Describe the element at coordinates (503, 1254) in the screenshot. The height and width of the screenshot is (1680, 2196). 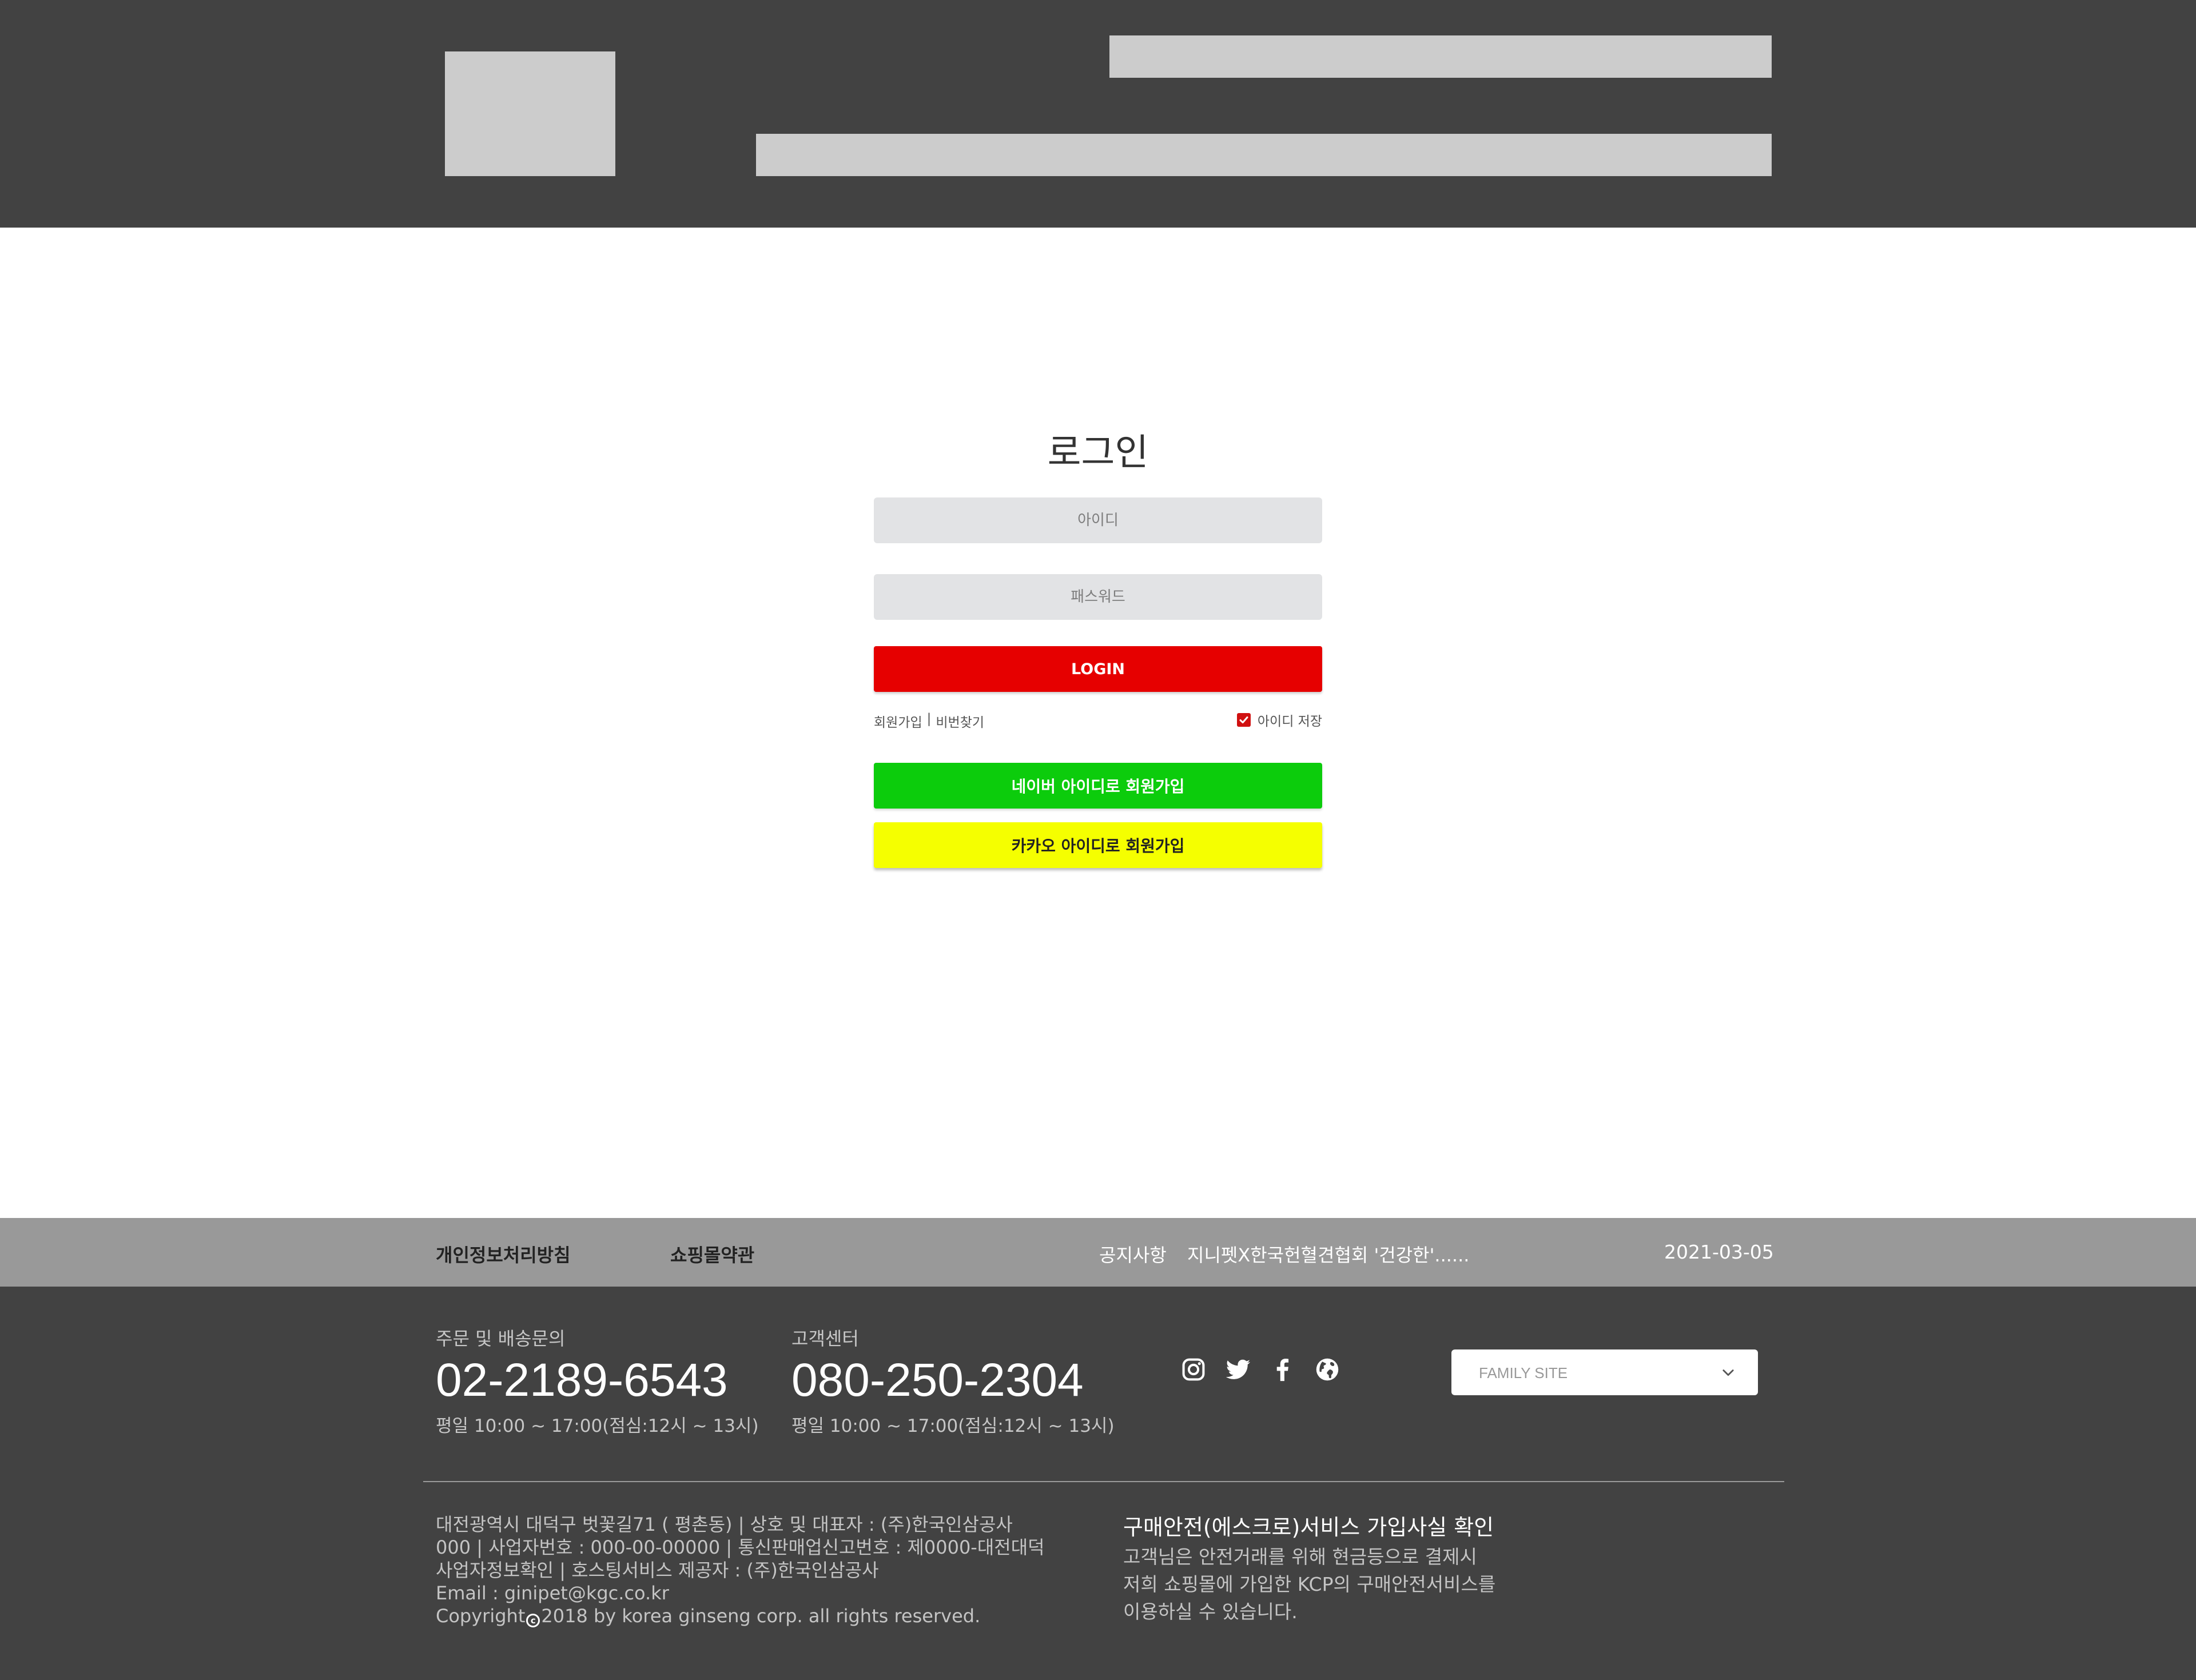
I see `privacy-policy-link: 개인정보처리방침` at that location.